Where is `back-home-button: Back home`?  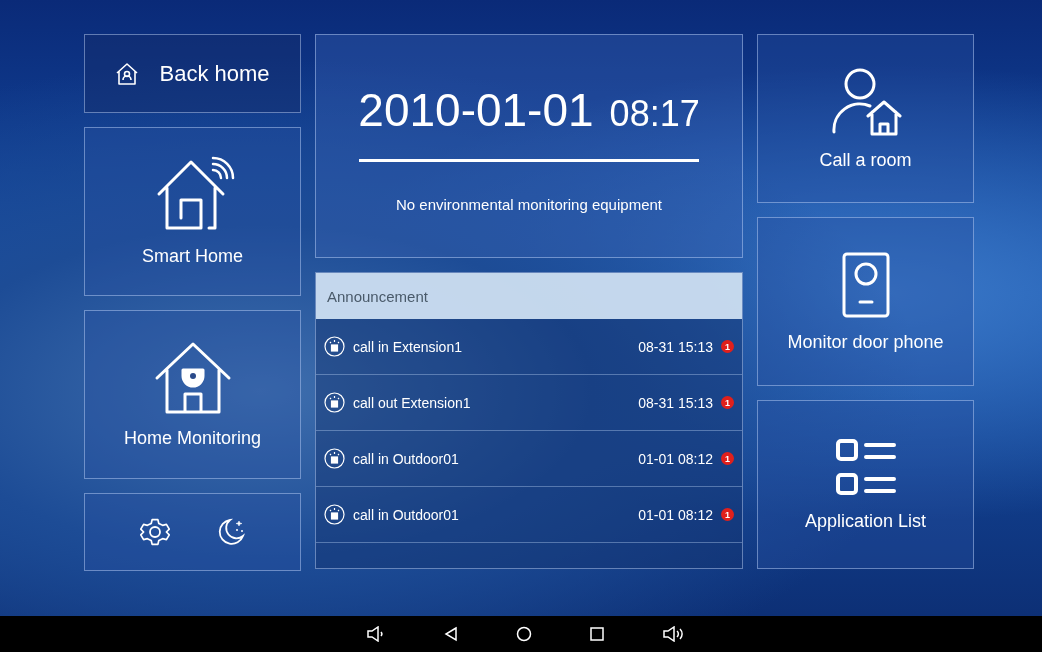 back-home-button: Back home is located at coordinates (192, 73).